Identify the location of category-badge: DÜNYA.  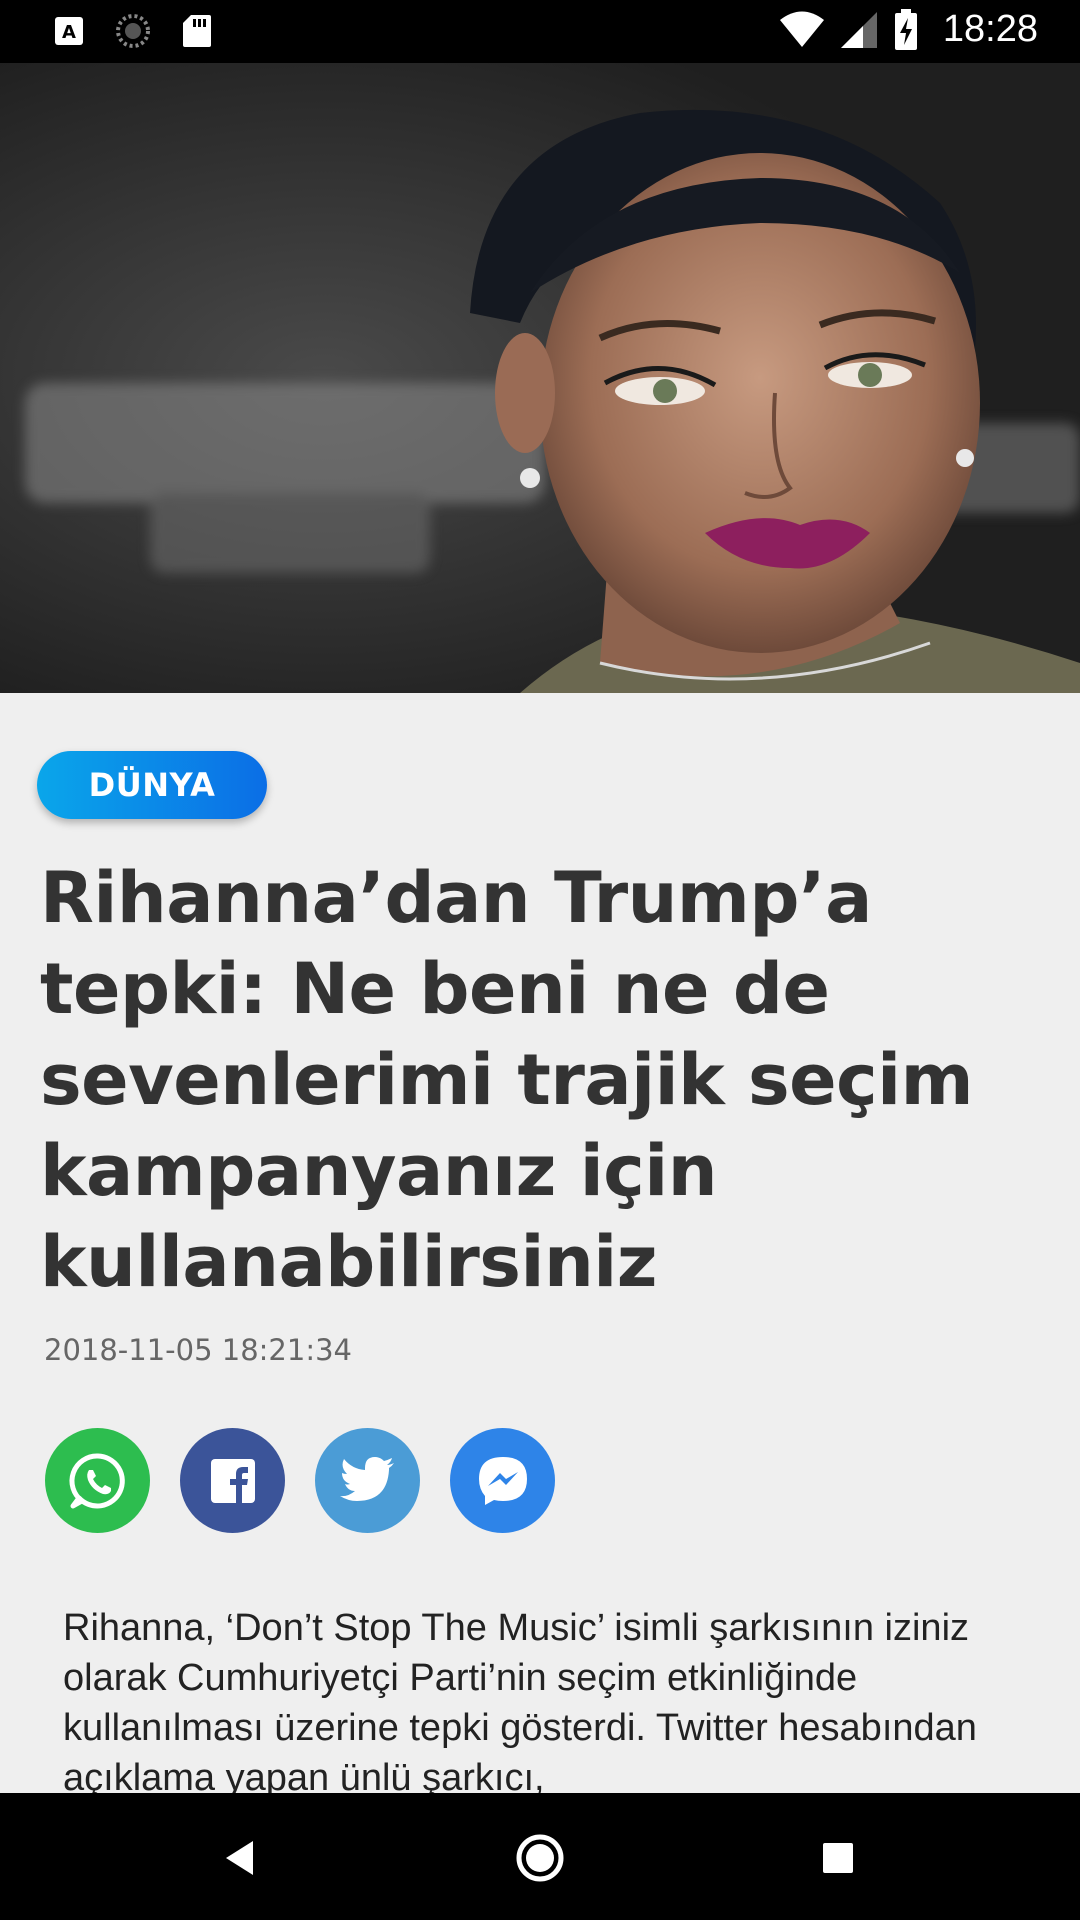
(152, 785).